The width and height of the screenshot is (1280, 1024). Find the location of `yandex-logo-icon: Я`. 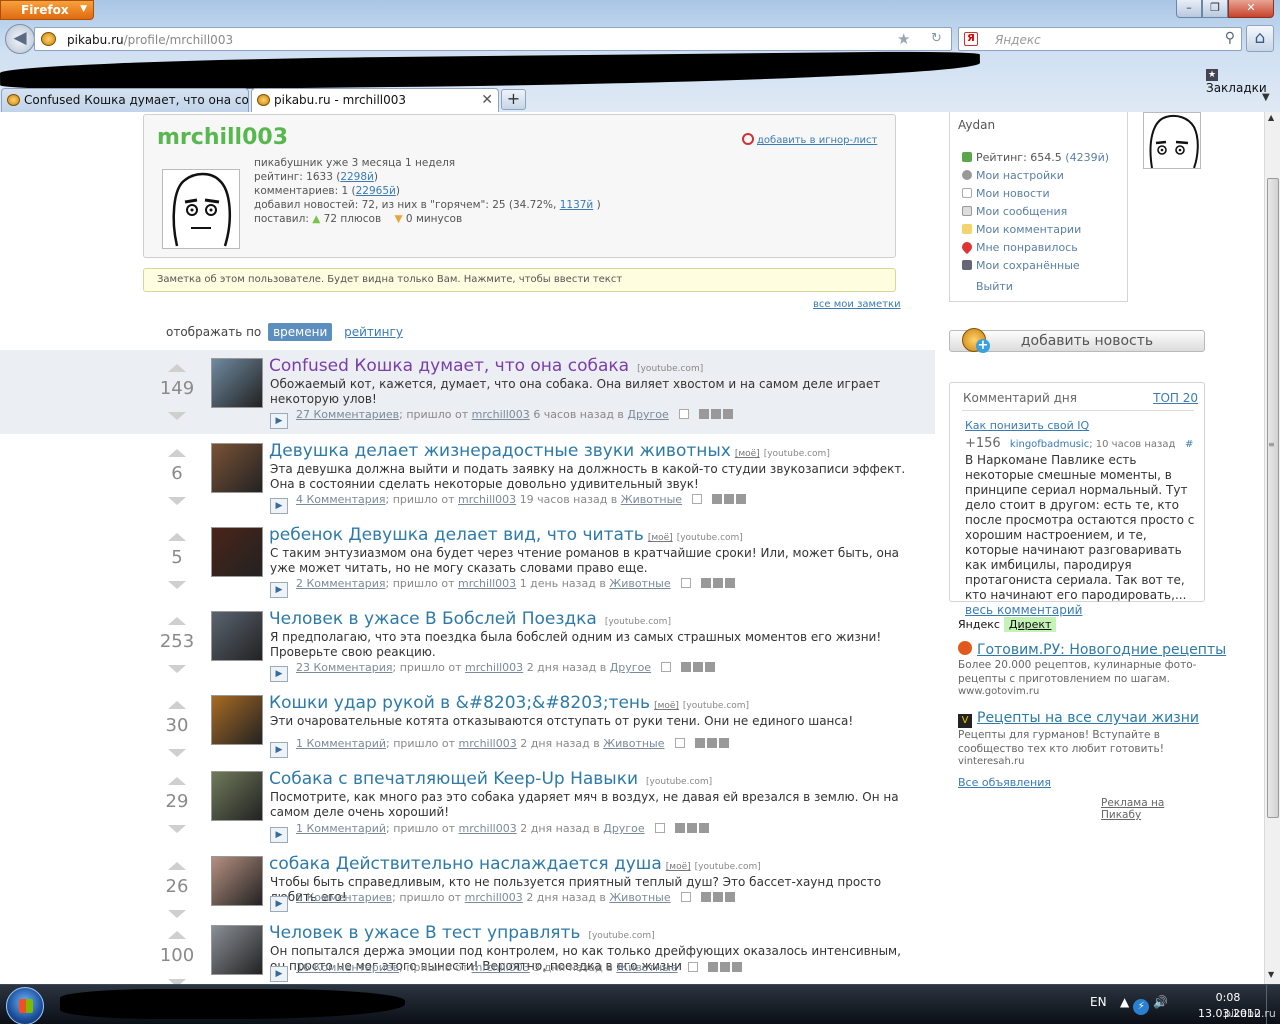

yandex-logo-icon: Я is located at coordinates (971, 39).